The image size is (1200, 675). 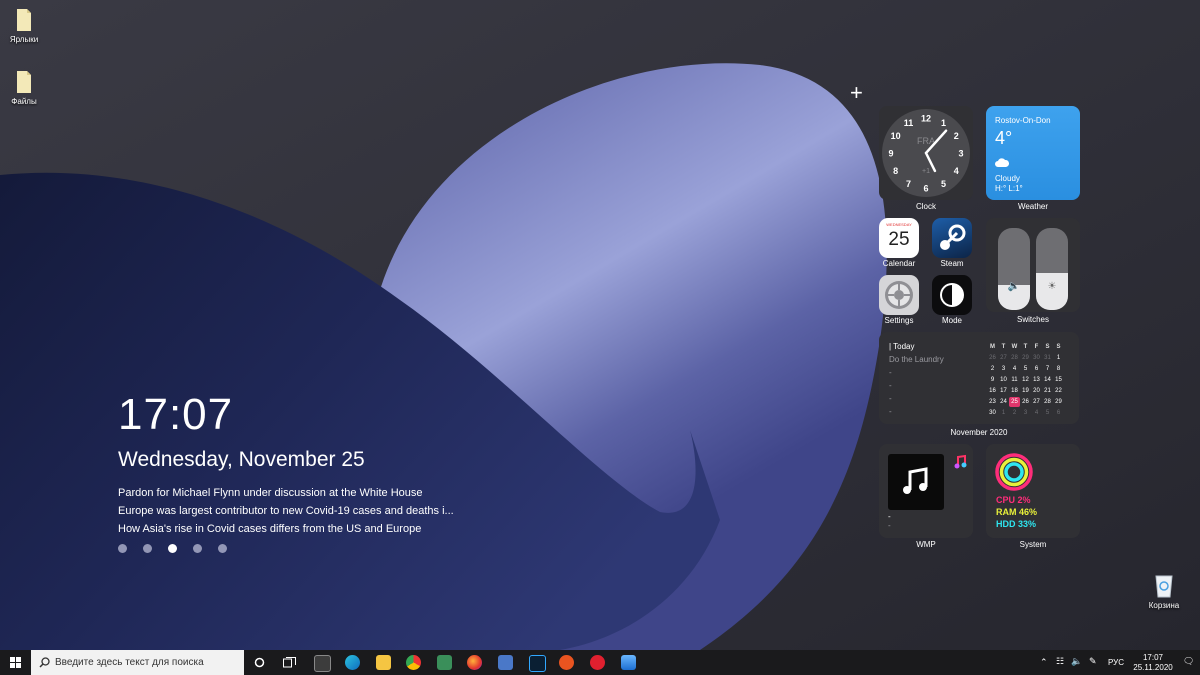 What do you see at coordinates (1033, 544) in the screenshot?
I see `system-label: System` at bounding box center [1033, 544].